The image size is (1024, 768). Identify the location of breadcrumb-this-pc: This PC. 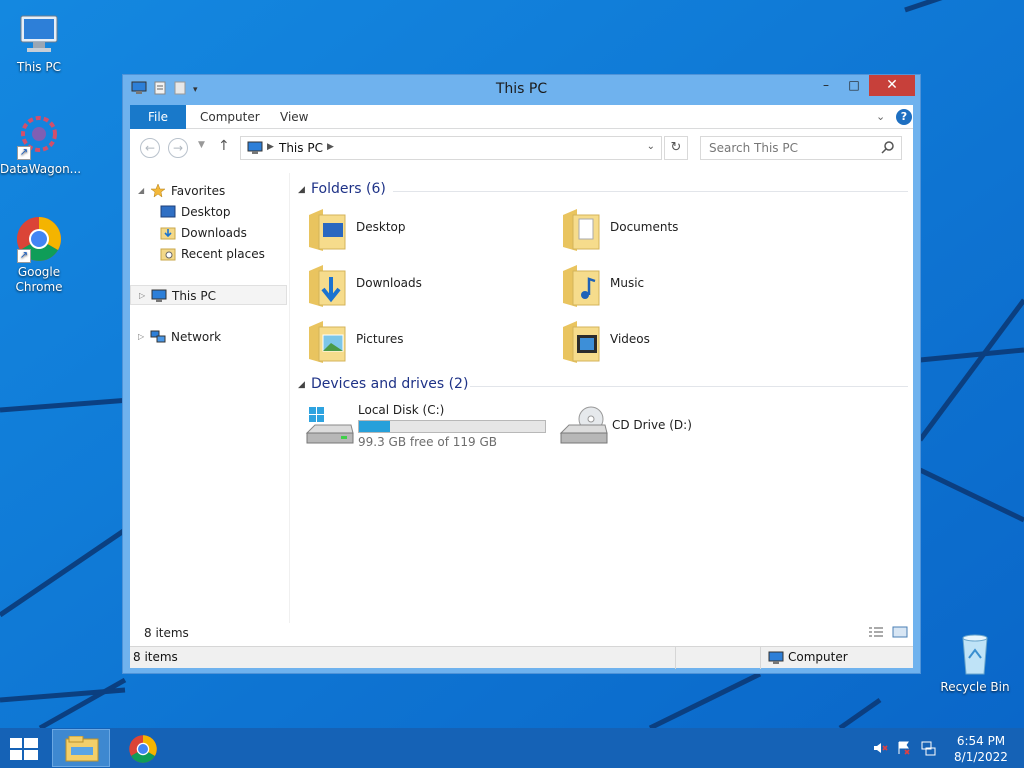
(301, 148).